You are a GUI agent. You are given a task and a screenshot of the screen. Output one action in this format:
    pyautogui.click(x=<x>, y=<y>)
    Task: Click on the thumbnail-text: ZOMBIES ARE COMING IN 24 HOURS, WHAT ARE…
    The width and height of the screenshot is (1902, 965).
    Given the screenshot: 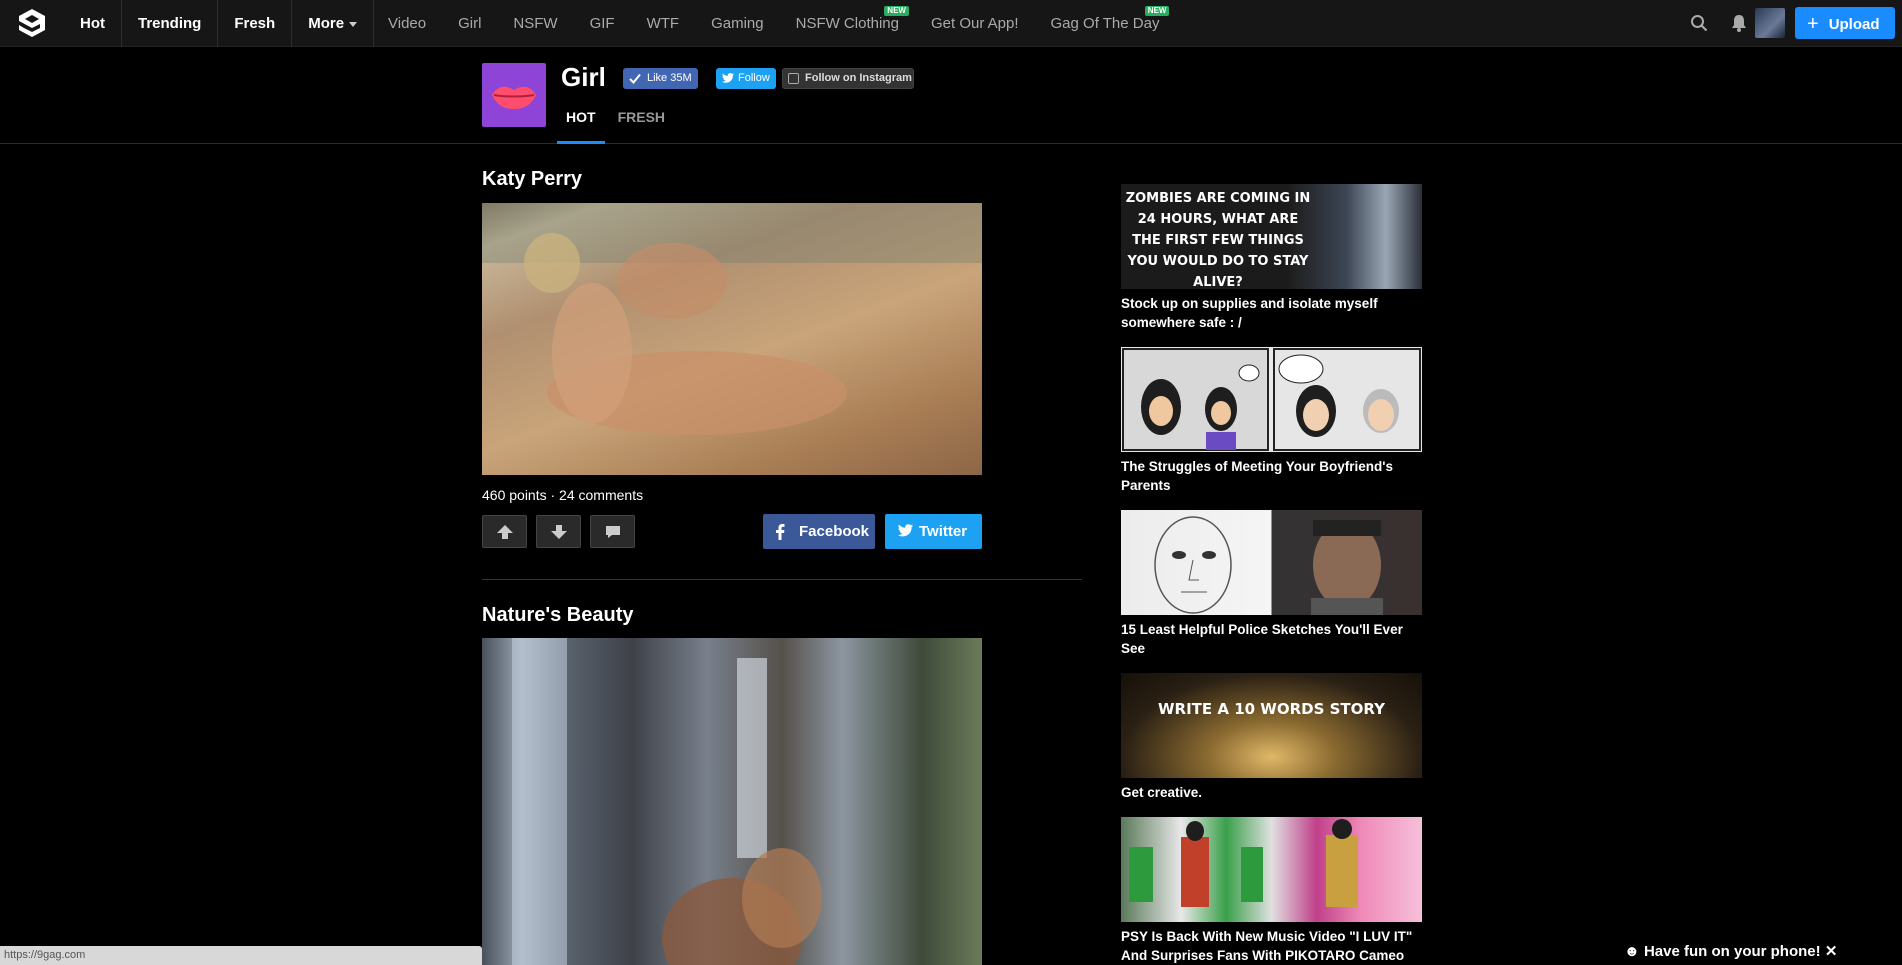 What is the action you would take?
    pyautogui.click(x=1218, y=240)
    